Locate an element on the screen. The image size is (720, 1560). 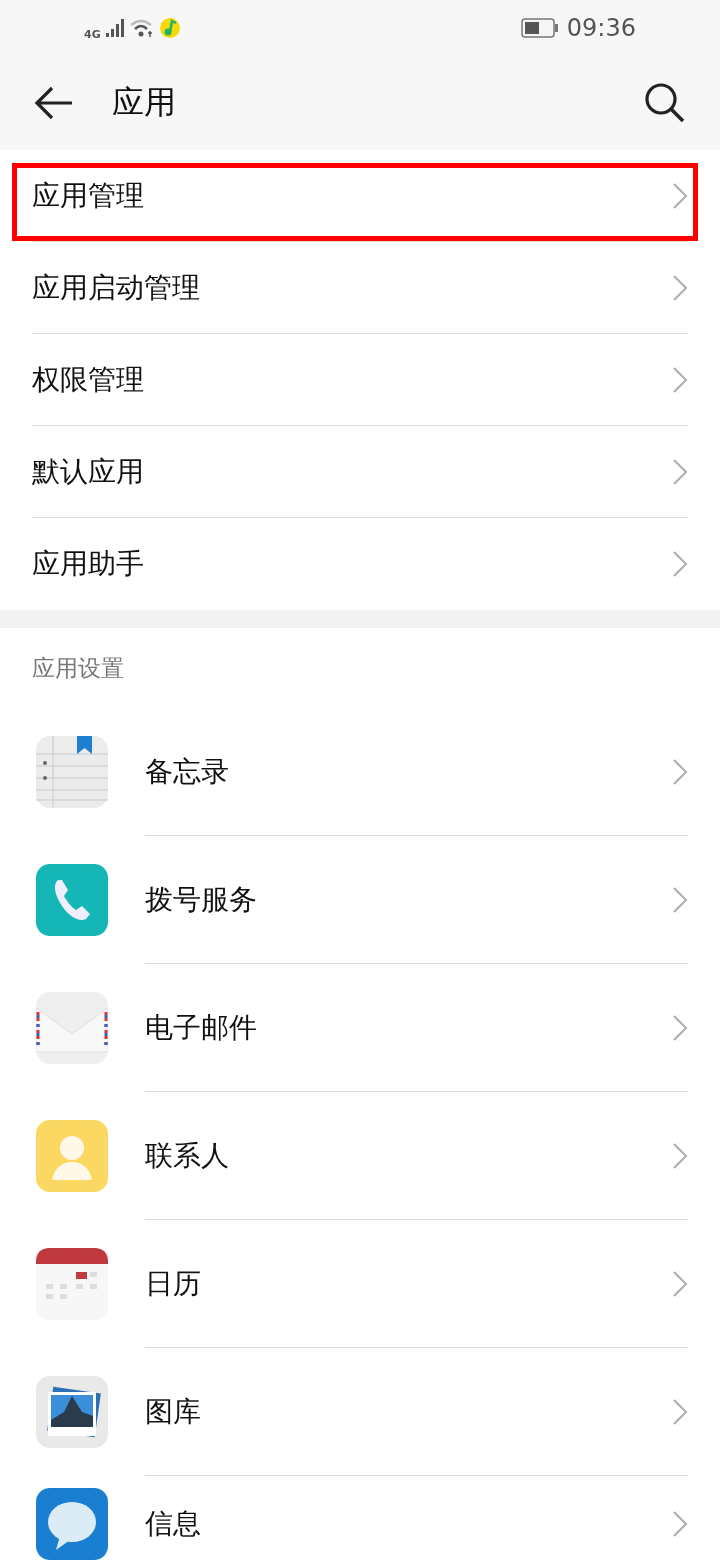
music-app-icon is located at coordinates (169, 27).